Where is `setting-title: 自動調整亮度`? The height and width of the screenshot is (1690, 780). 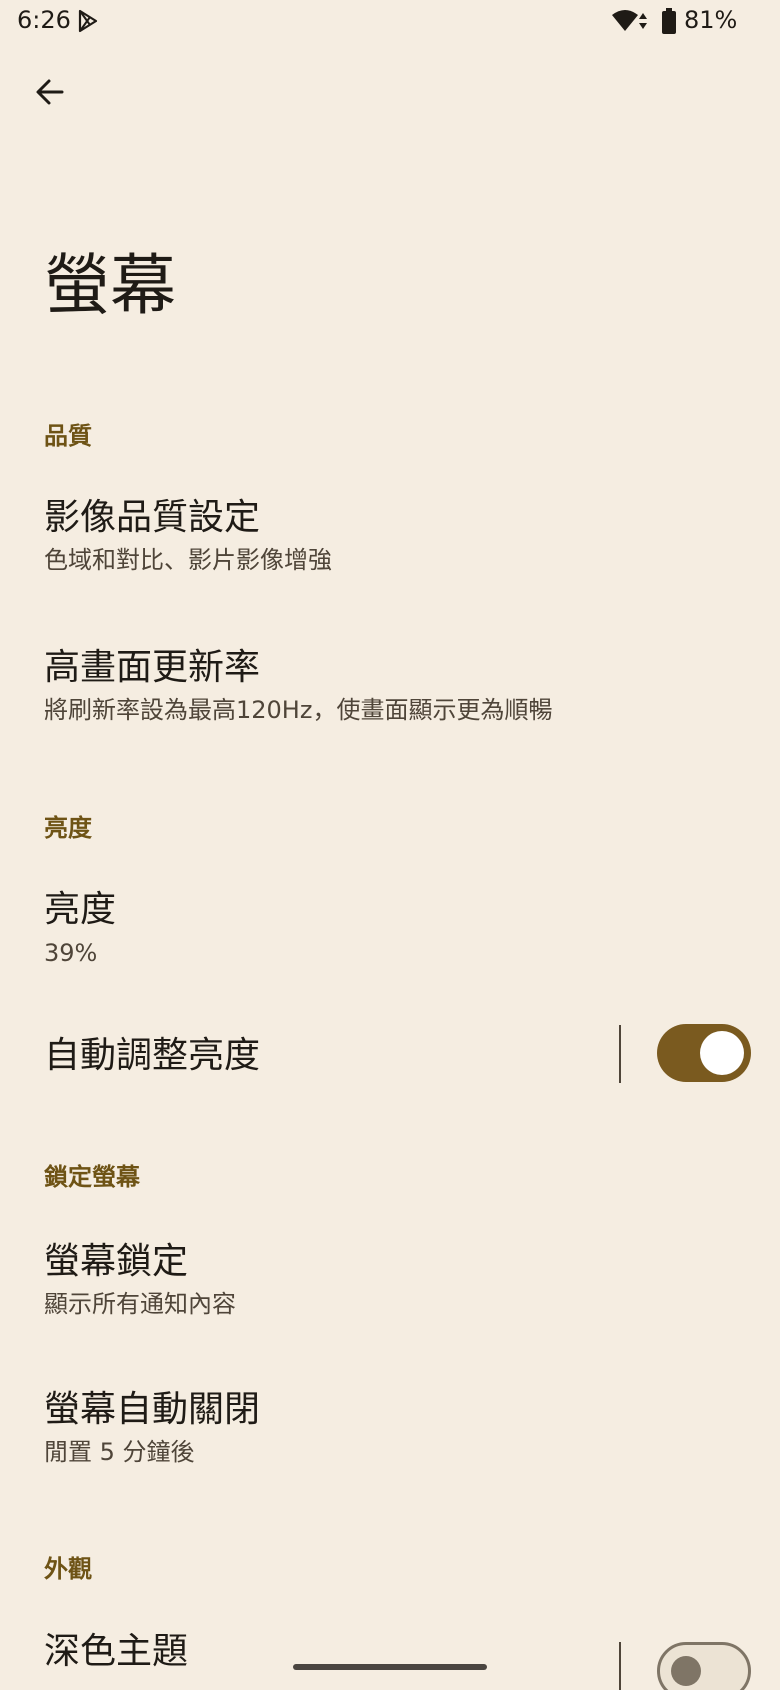 setting-title: 自動調整亮度 is located at coordinates (152, 1055).